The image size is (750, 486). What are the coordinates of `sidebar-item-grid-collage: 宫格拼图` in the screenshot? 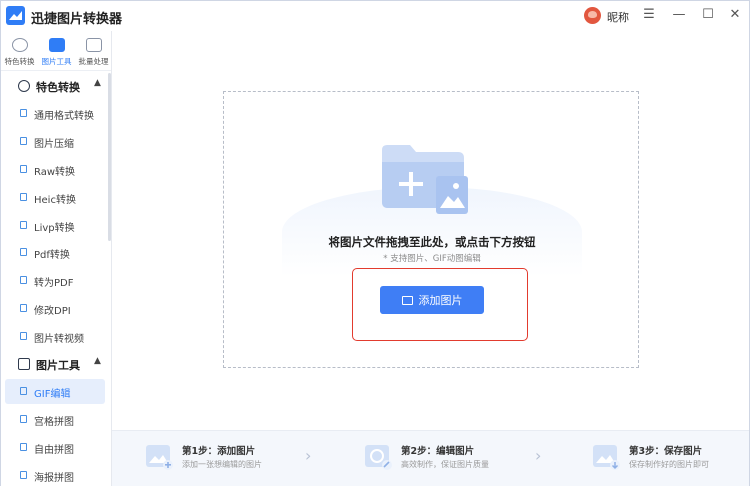 It's located at (55, 419).